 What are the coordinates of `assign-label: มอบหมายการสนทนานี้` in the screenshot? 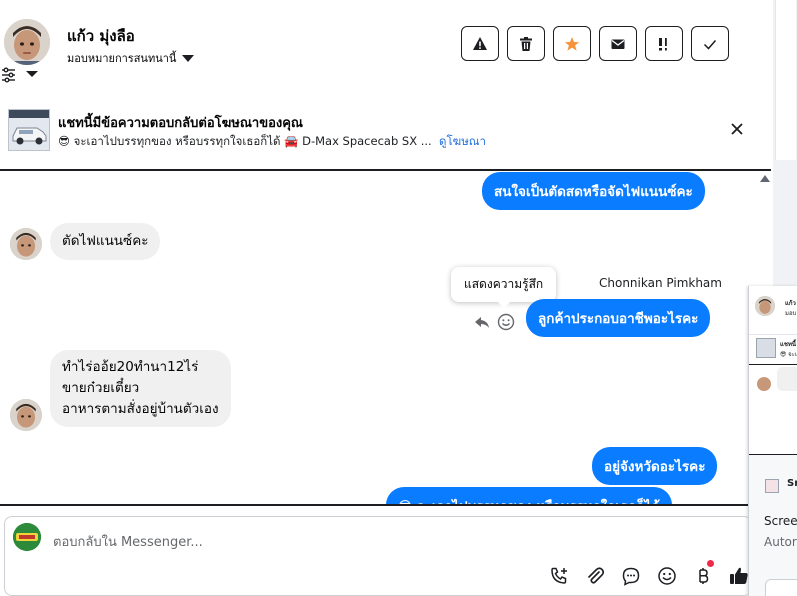 It's located at (122, 58).